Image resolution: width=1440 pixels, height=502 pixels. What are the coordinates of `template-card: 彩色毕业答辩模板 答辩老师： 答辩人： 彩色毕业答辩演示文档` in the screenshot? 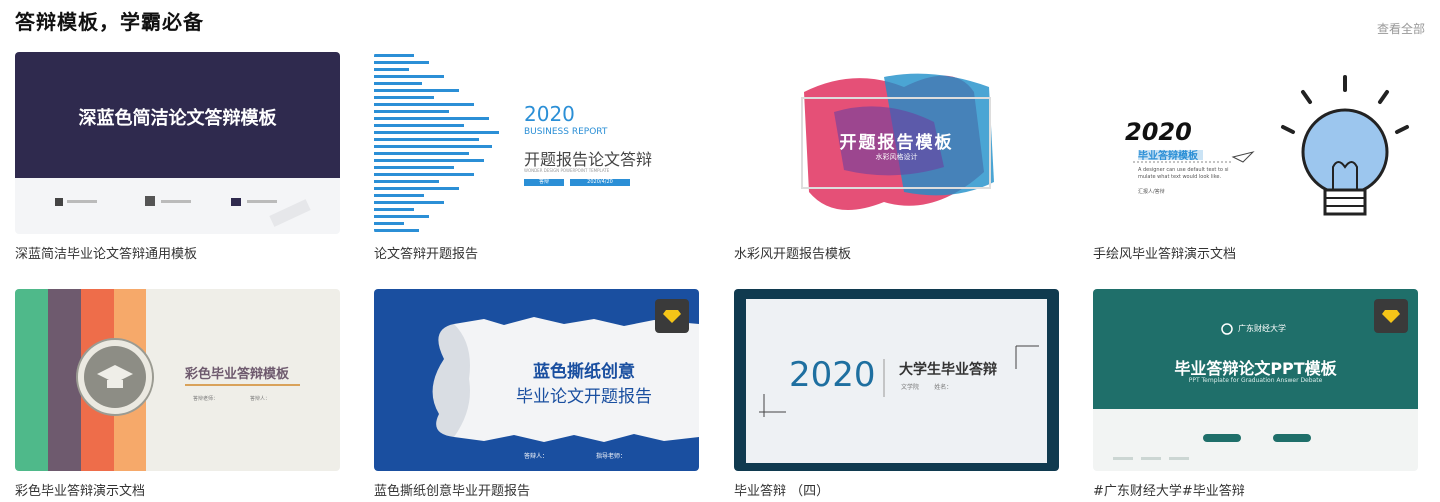 It's located at (177, 394).